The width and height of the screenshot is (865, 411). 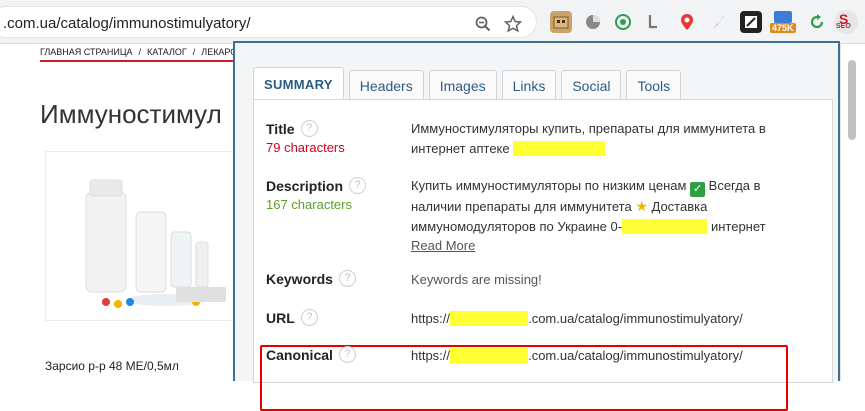 I want to click on canonical-redacted: online-apteka, so click(x=489, y=355).